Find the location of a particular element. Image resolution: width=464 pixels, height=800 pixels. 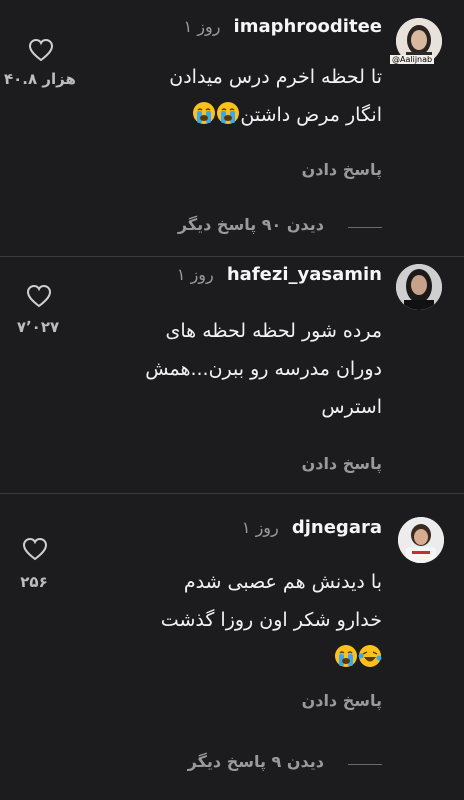

comment-header: ۱ روز hafezi_yasamin is located at coordinates (279, 277).